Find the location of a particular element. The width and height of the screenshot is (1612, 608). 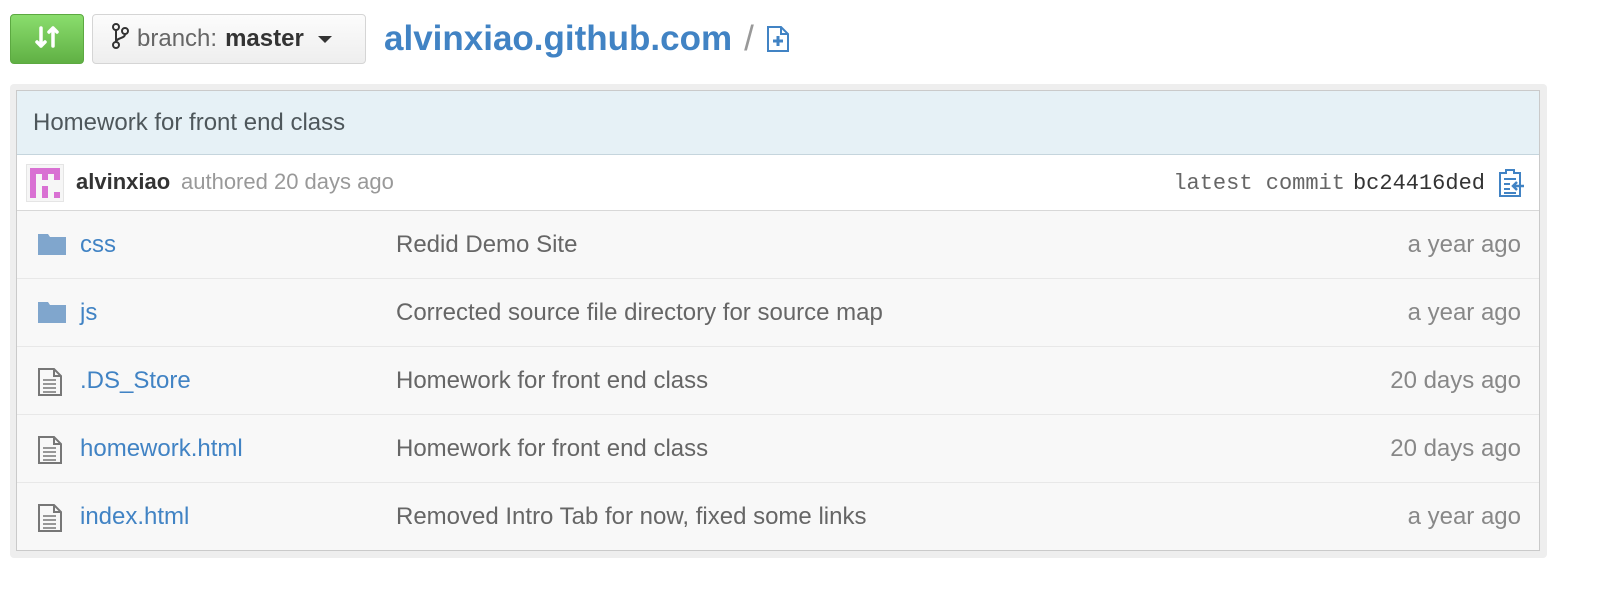

new-file-icon is located at coordinates (778, 39).